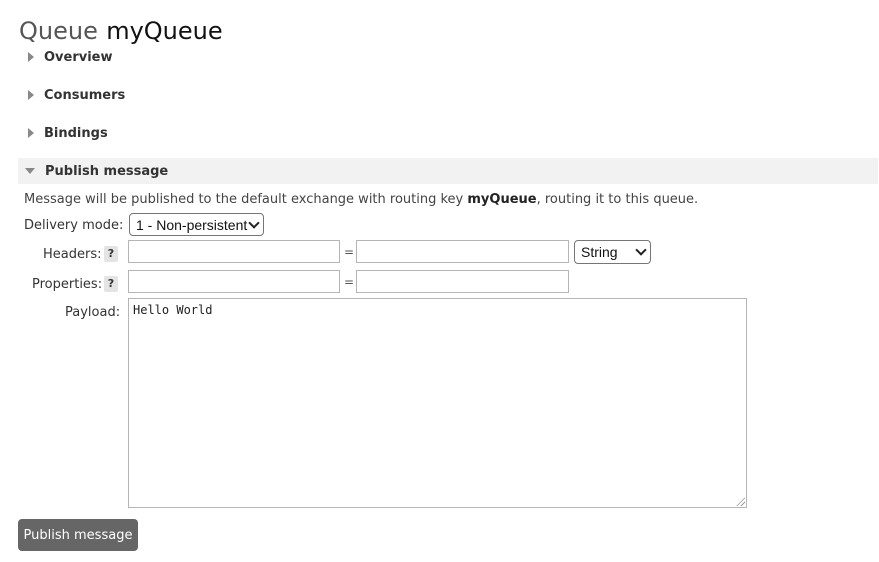 This screenshot has width=879, height=562. I want to click on section-consumers-toggle: Consumers, so click(448, 95).